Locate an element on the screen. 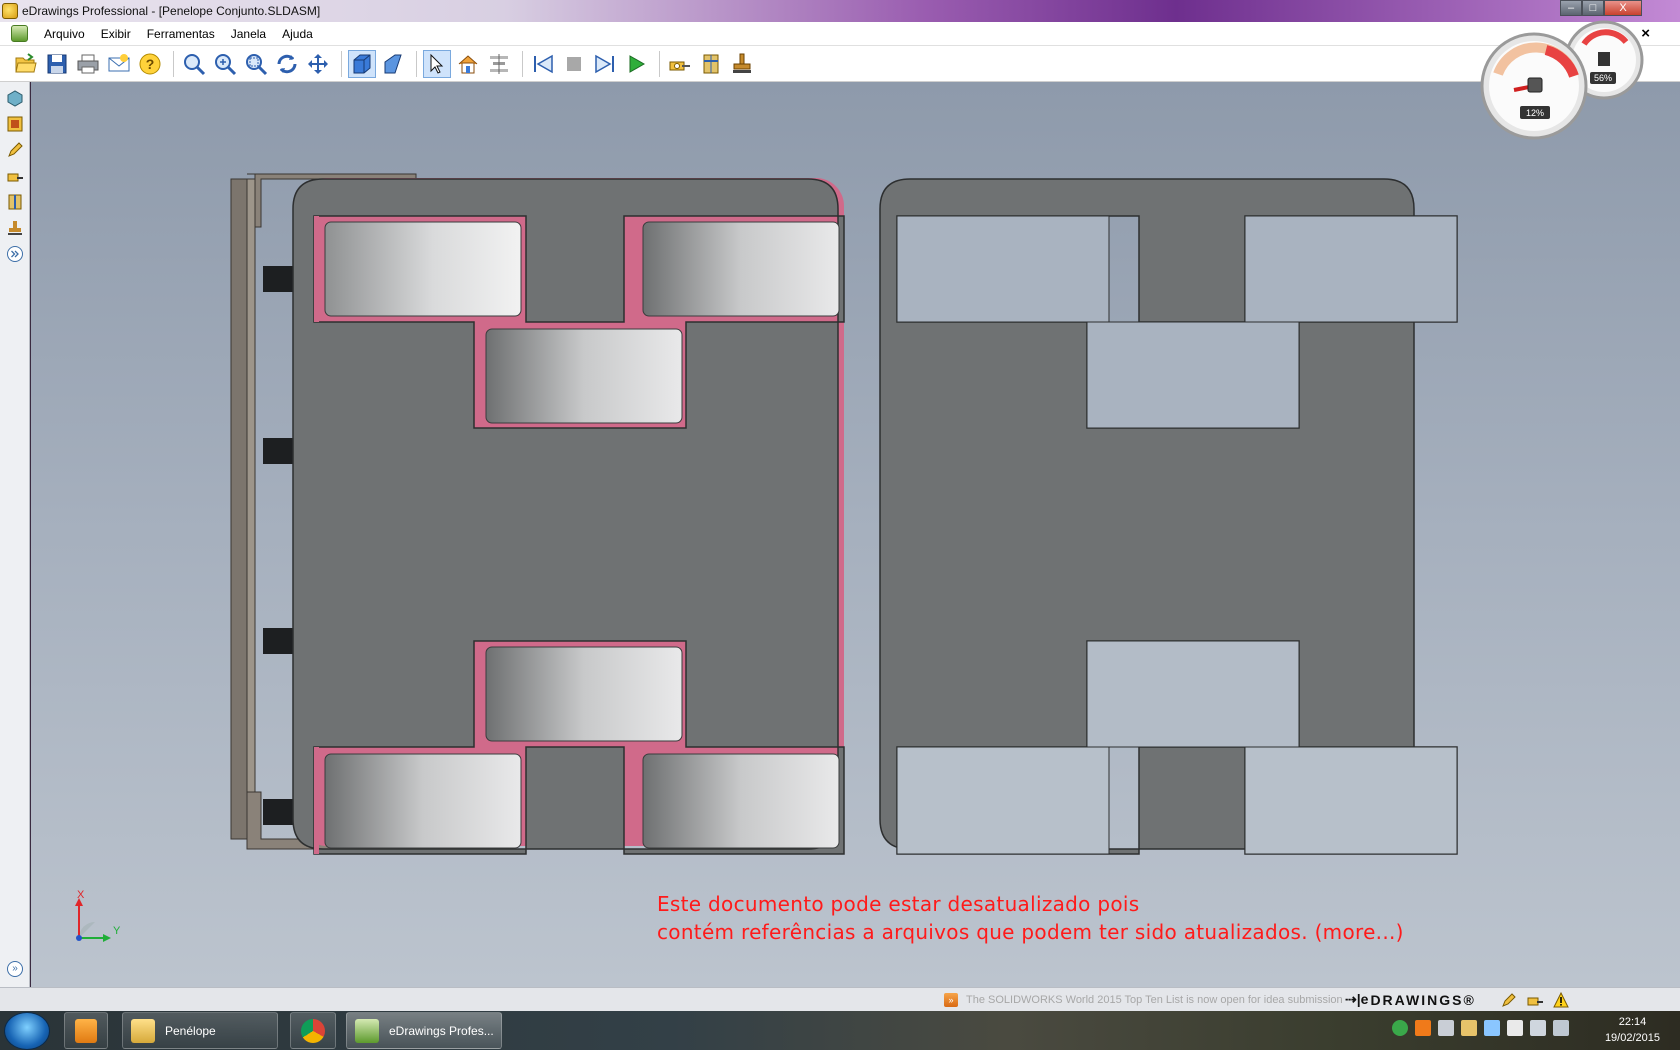 The image size is (1680, 1050). section-panel-button is located at coordinates (15, 202).